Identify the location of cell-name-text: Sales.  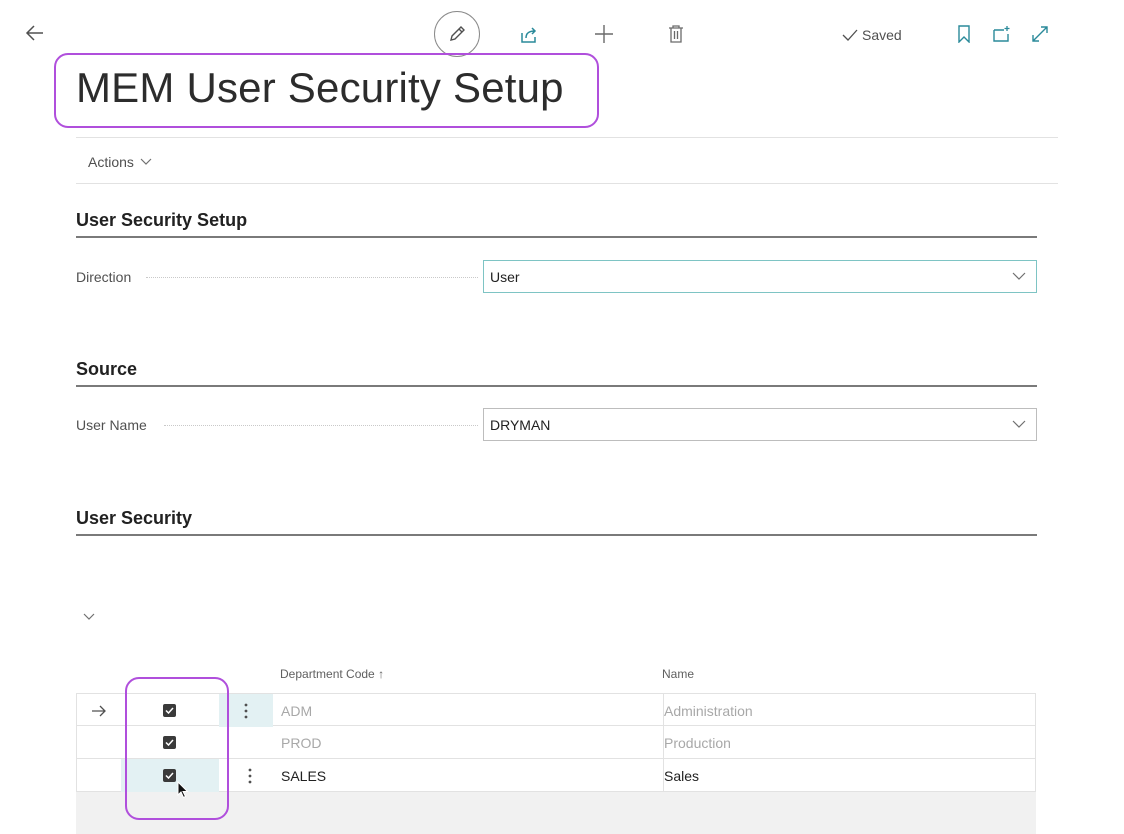
(682, 775).